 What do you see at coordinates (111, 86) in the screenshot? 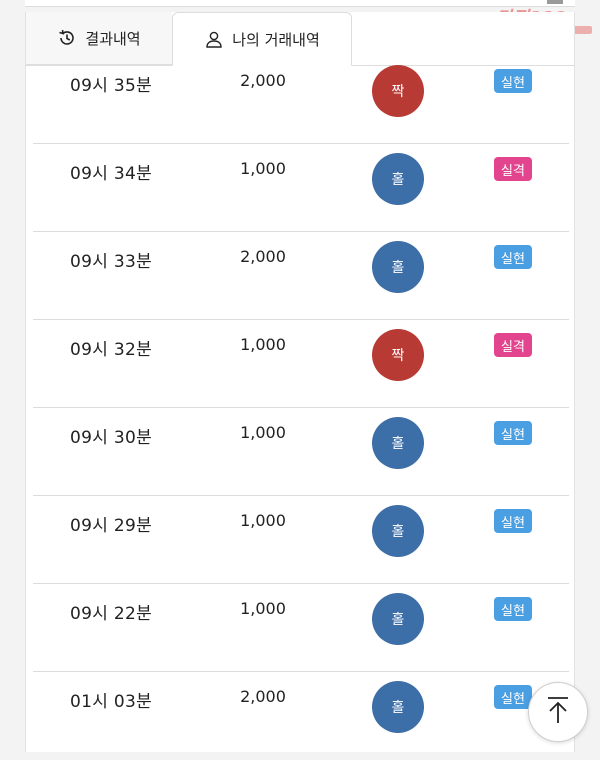
I see `row-time: 09시 35분` at bounding box center [111, 86].